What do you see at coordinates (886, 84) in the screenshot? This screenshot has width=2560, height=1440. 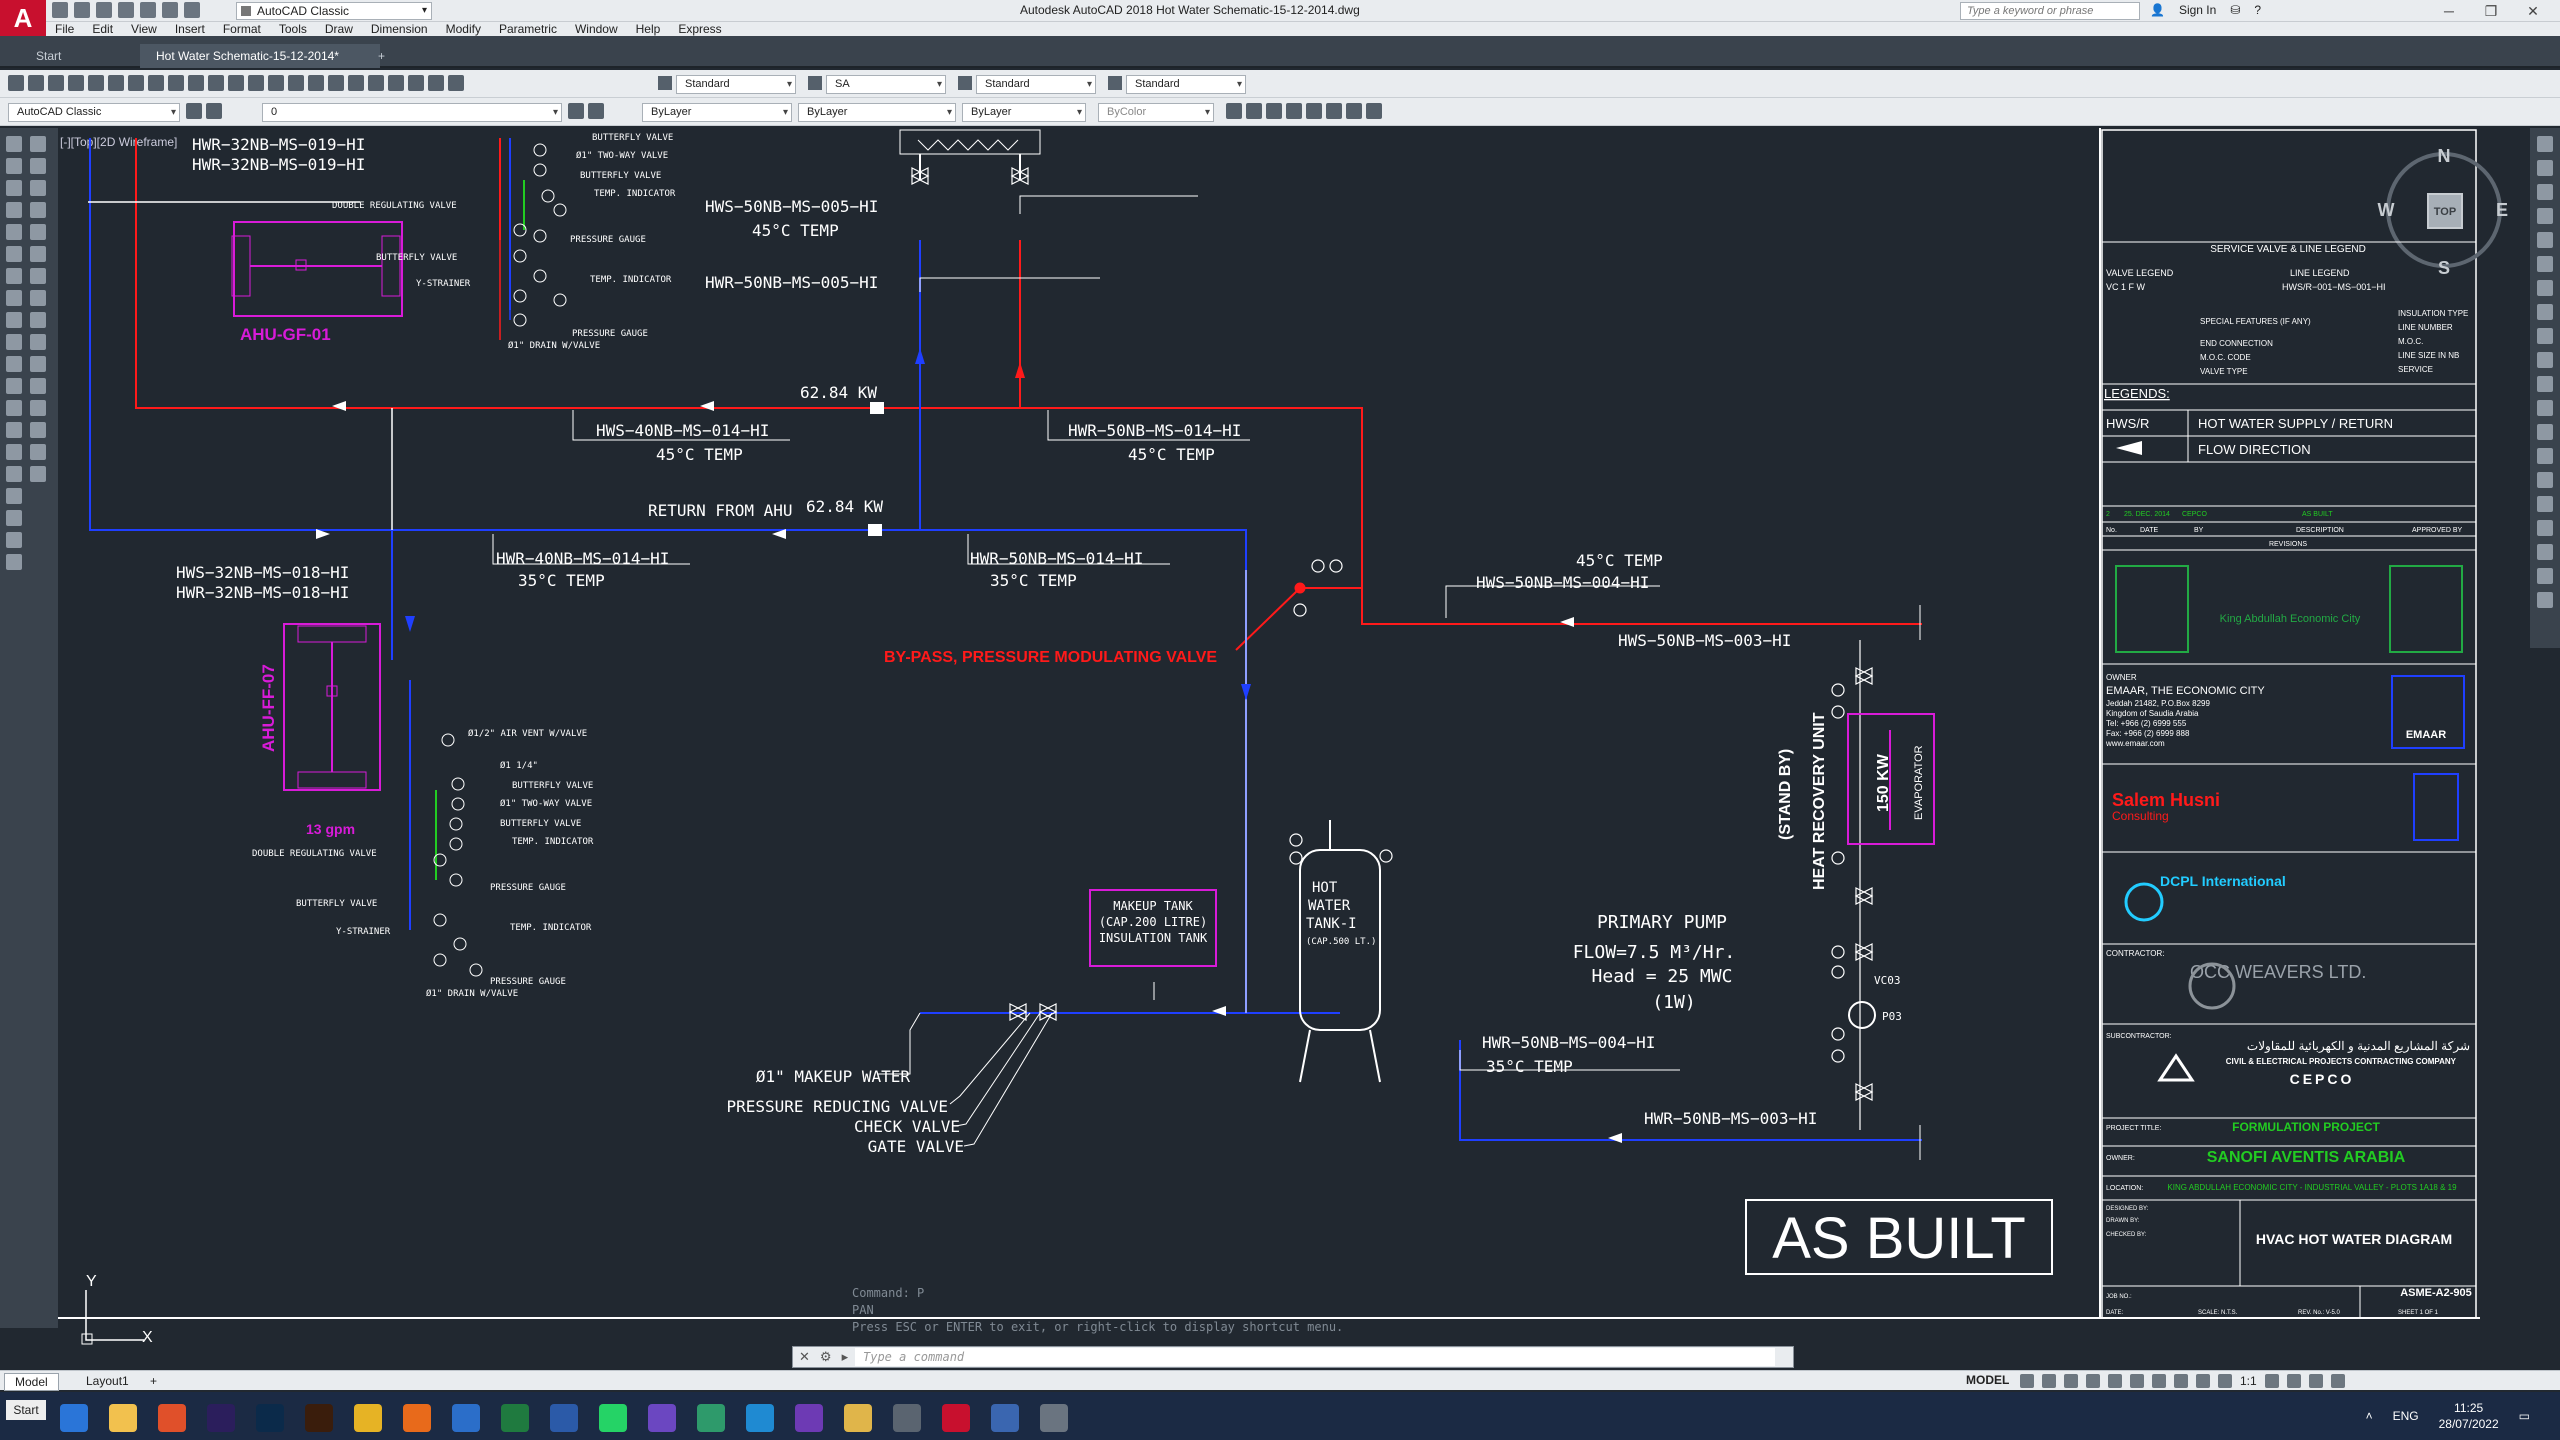 I see `dim-style-select: SA` at bounding box center [886, 84].